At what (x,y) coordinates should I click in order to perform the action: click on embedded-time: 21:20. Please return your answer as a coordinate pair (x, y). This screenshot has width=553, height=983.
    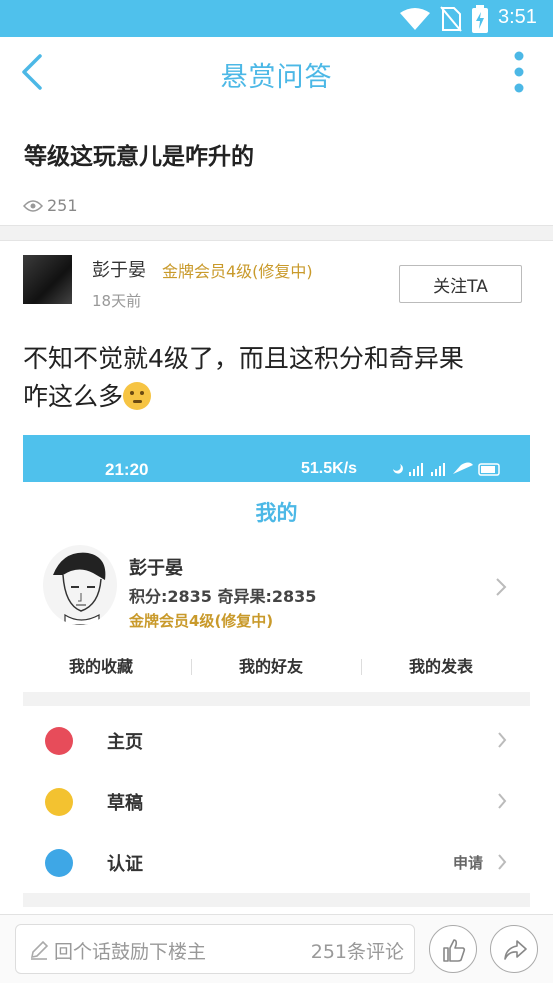
    Looking at the image, I should click on (127, 469).